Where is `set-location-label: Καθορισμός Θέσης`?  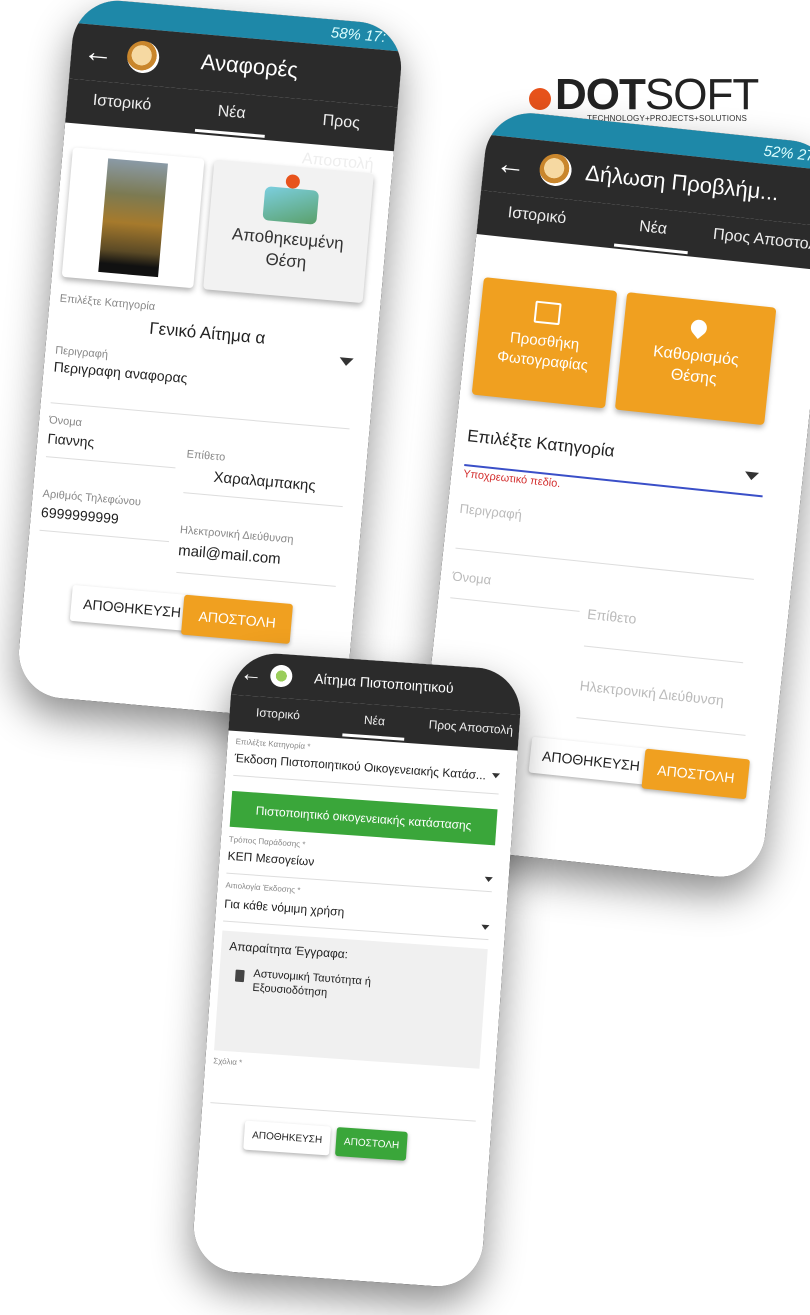 set-location-label: Καθορισμός Θέσης is located at coordinates (696, 365).